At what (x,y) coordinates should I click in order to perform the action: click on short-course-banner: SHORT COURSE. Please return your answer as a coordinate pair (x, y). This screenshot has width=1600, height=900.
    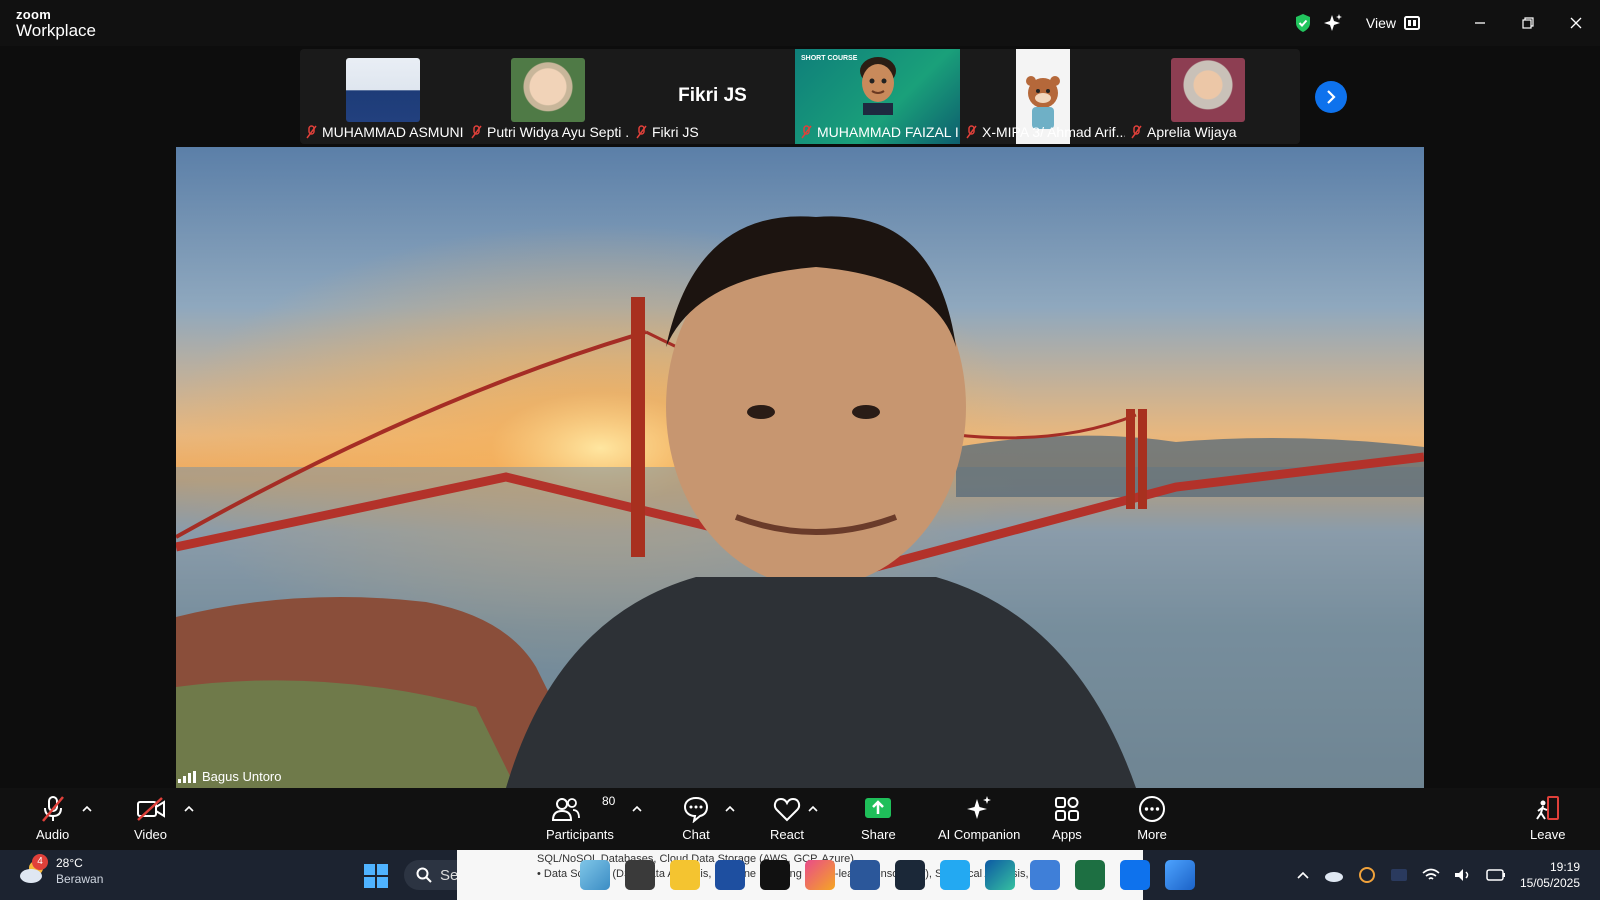
    Looking at the image, I should click on (829, 58).